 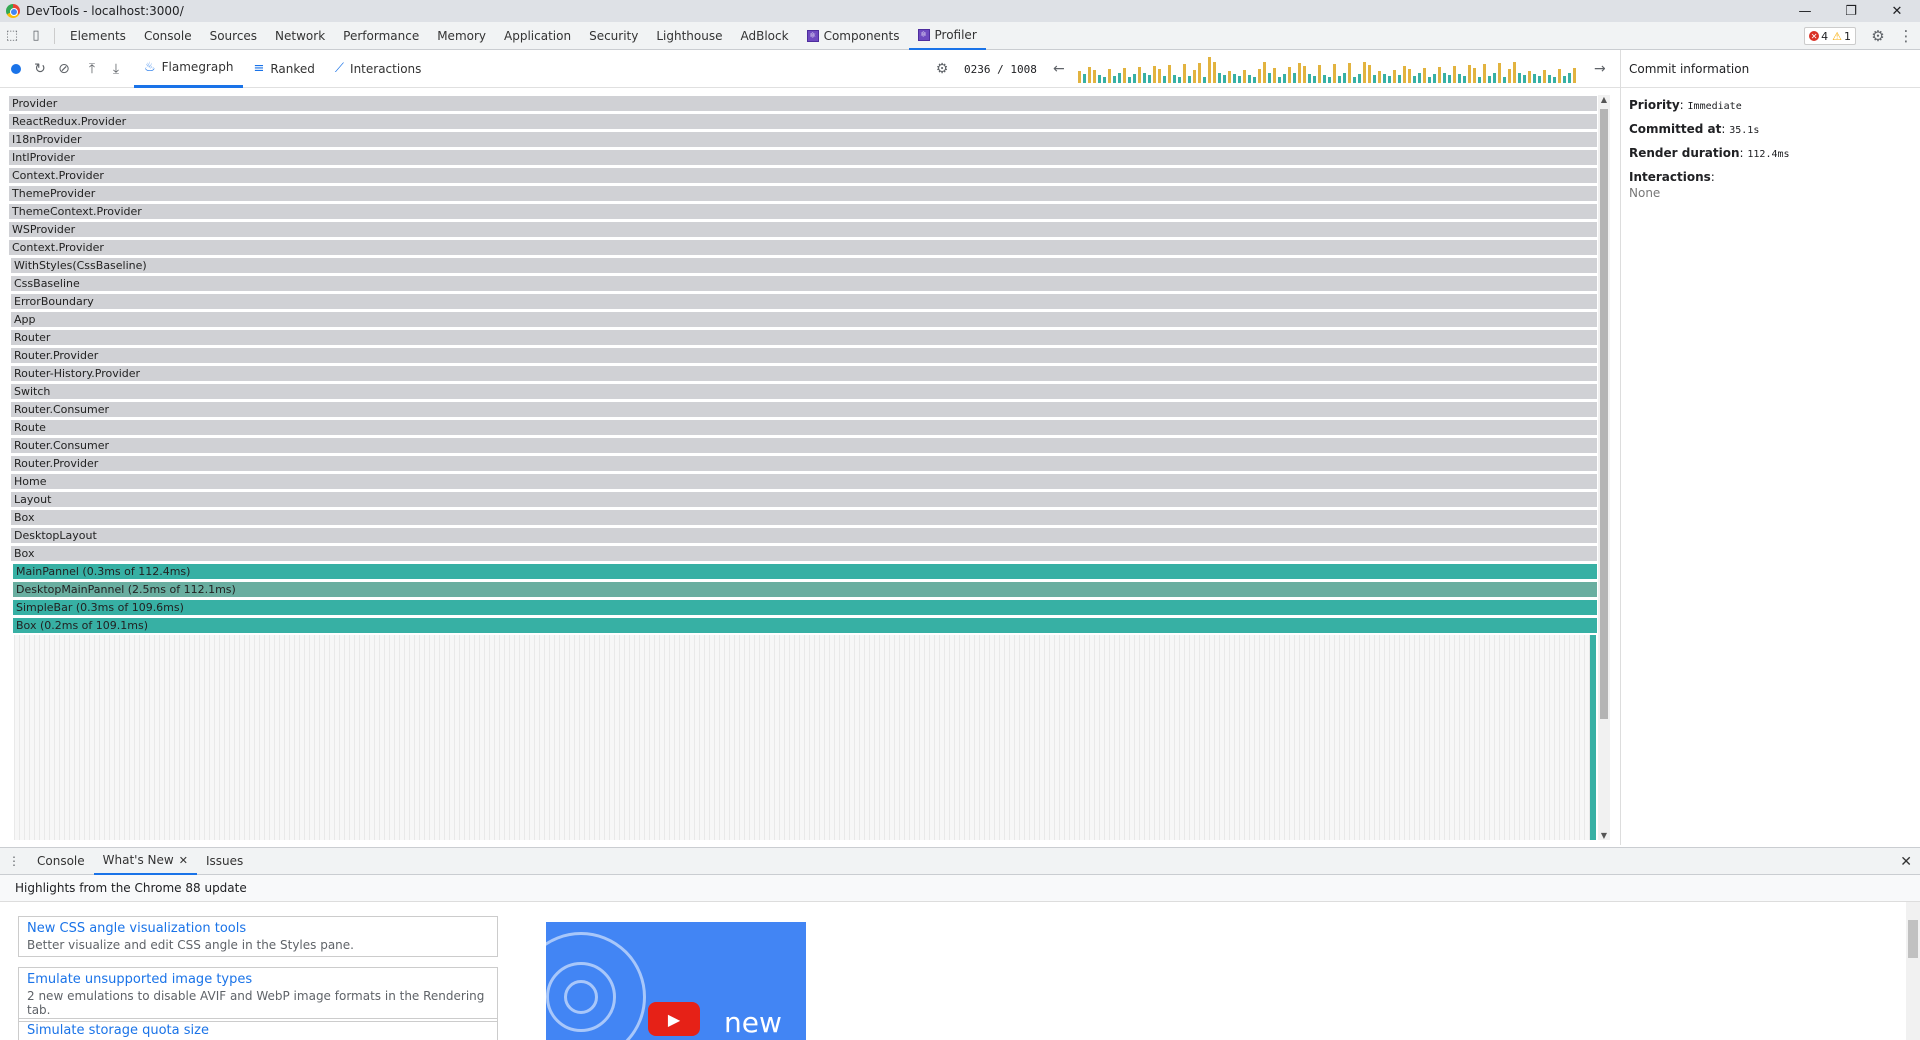 I want to click on flamegraph-node: DesktopMainPannel (2.5ms of 112.1ms), so click(x=805, y=589).